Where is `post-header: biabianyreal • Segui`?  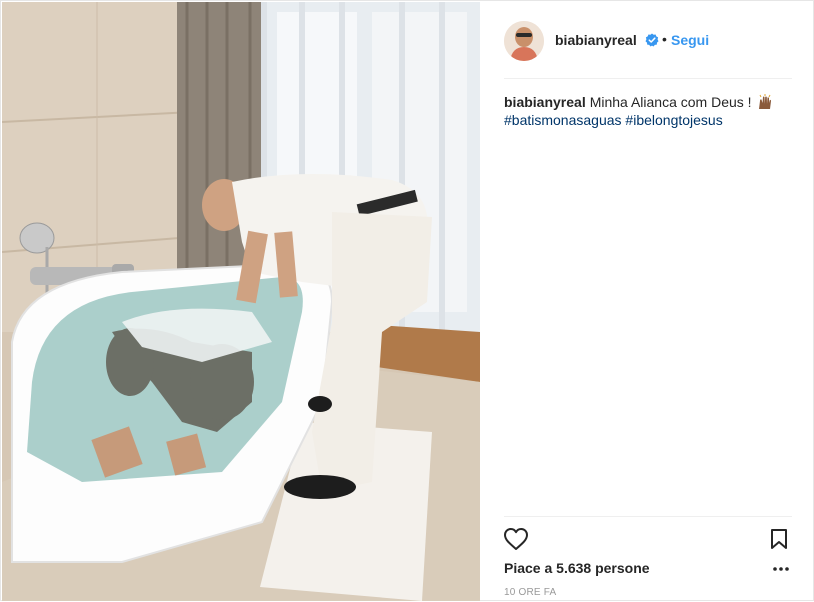 post-header: biabianyreal • Segui is located at coordinates (647, 40).